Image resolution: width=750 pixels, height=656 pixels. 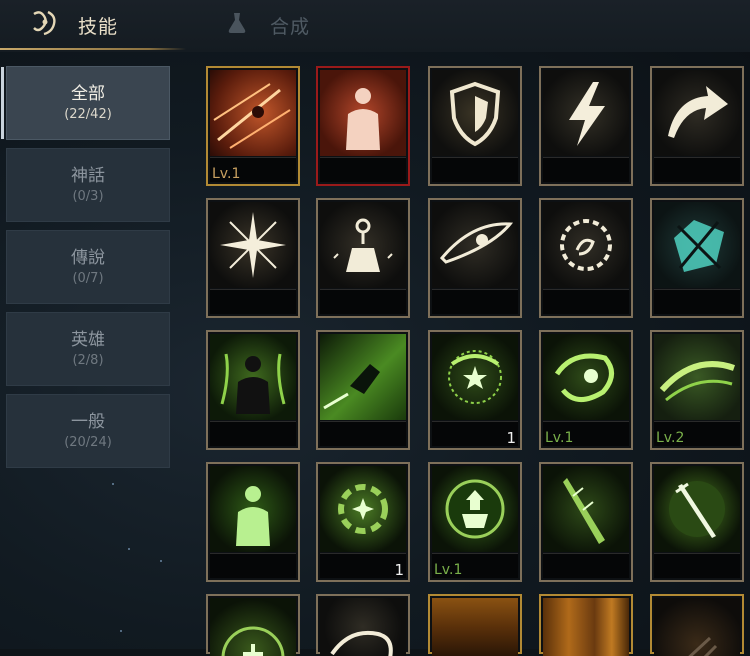 I want to click on white-wave-icon, so click(x=363, y=627).